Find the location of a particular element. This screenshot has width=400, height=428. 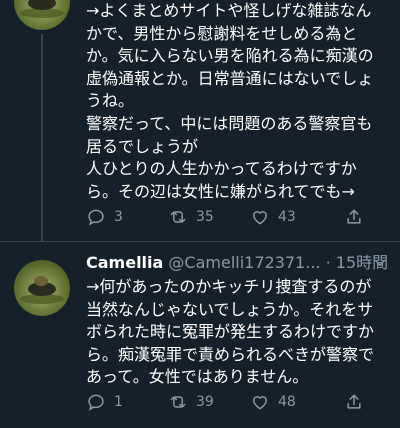

retweet-button: 39 is located at coordinates (191, 402).